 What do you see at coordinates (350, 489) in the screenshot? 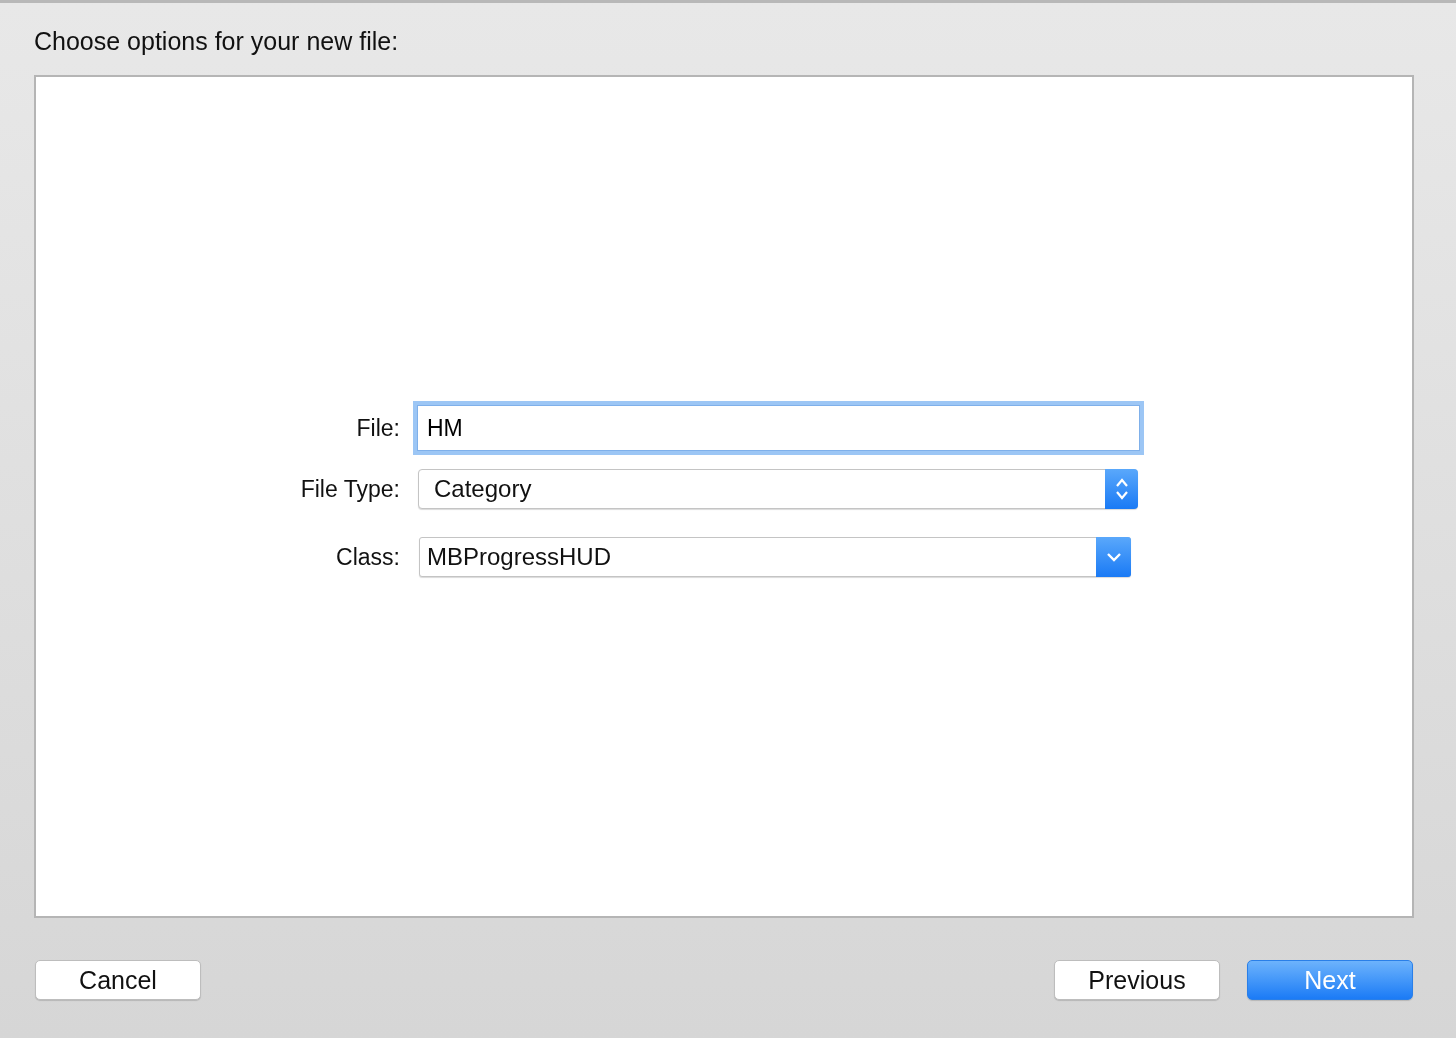
I see `field-label: File Type:` at bounding box center [350, 489].